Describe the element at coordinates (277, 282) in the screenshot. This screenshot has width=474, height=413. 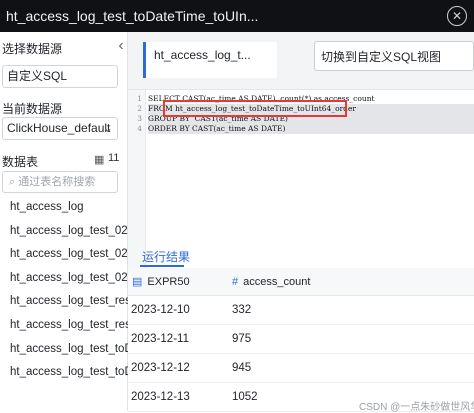
I see `column-header-label: access_count` at that location.